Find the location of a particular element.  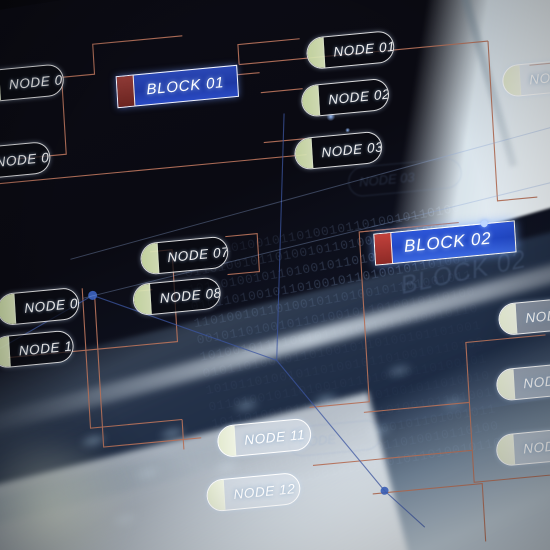

node-label: NODE 01 is located at coordinates (364, 49).